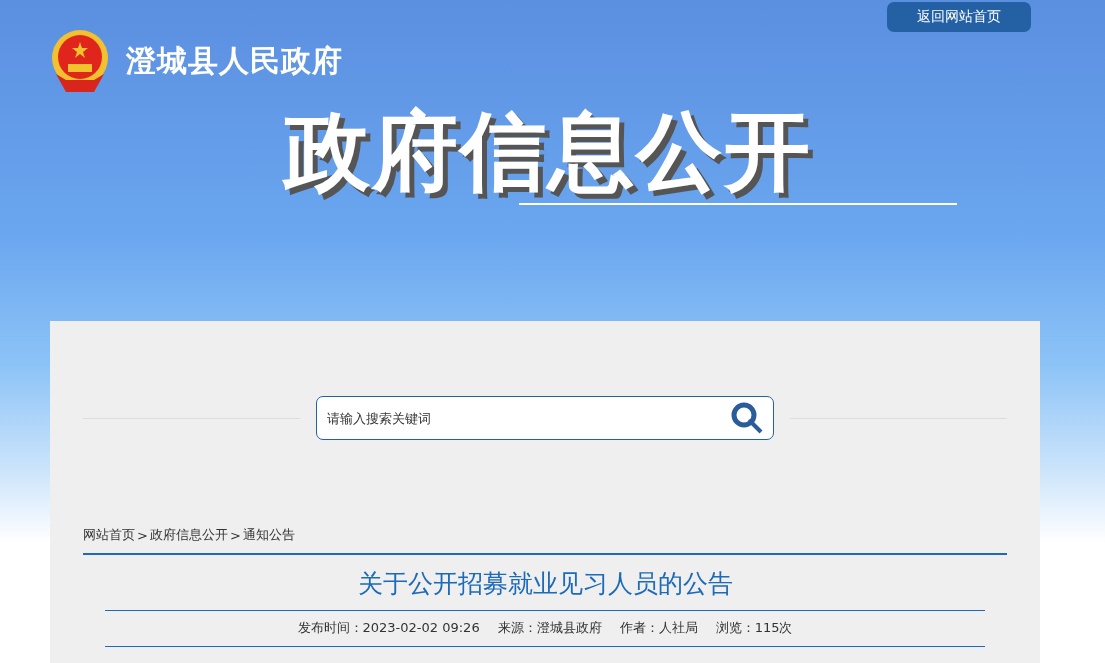  I want to click on site-name: 澄城县人民政府, so click(234, 60).